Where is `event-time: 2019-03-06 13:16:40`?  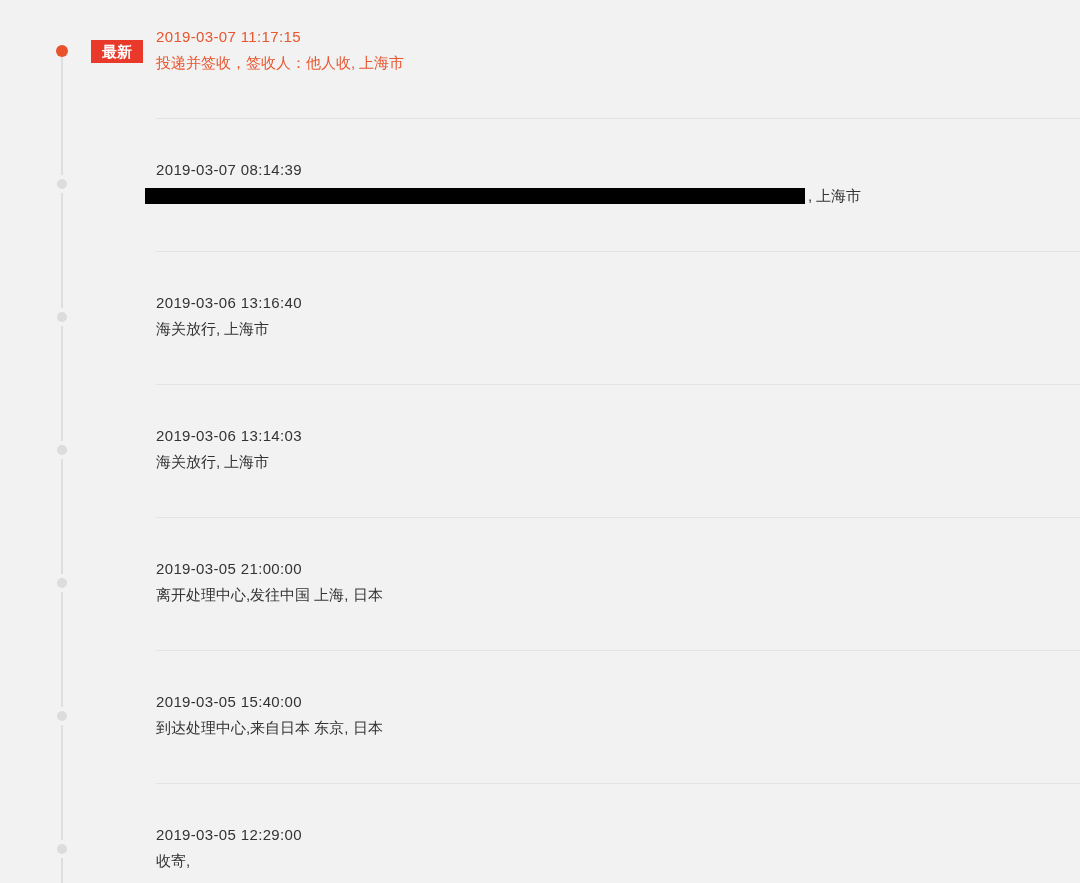
event-time: 2019-03-06 13:16:40 is located at coordinates (229, 303).